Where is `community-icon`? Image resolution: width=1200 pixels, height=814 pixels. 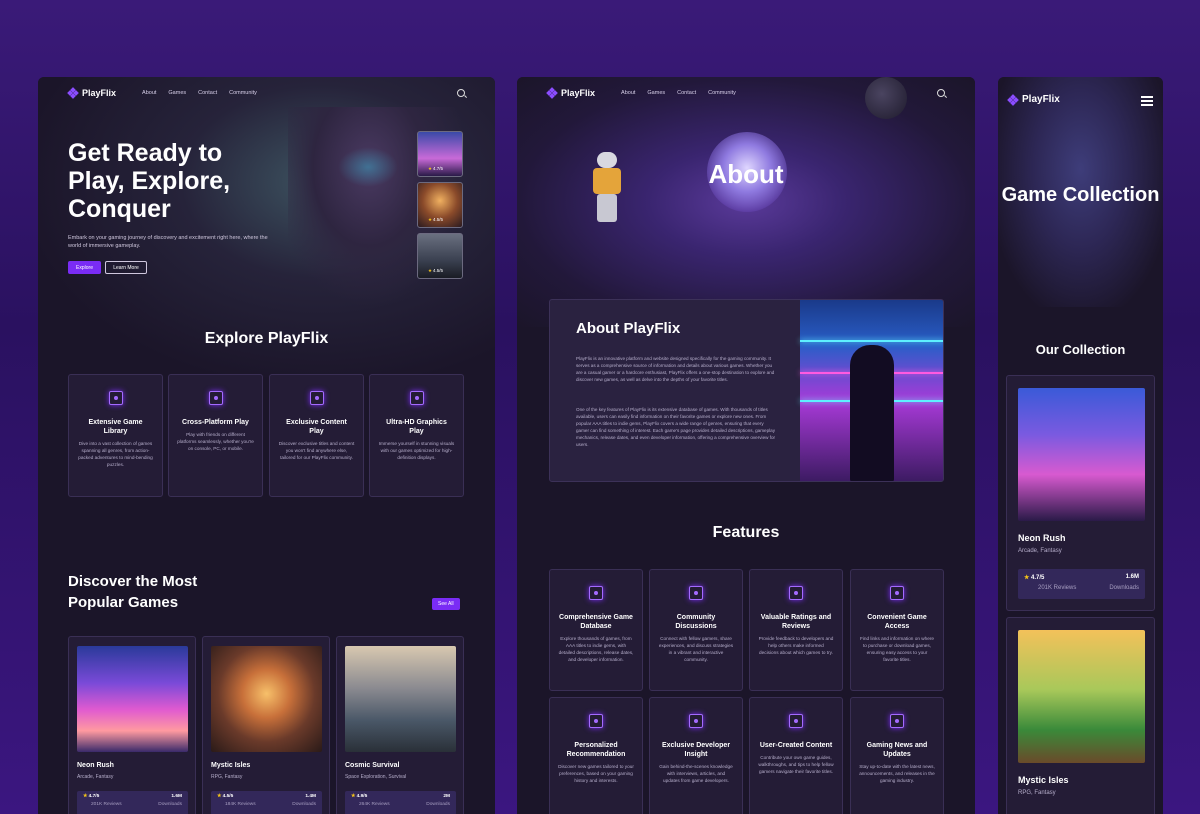
community-icon is located at coordinates (696, 593).